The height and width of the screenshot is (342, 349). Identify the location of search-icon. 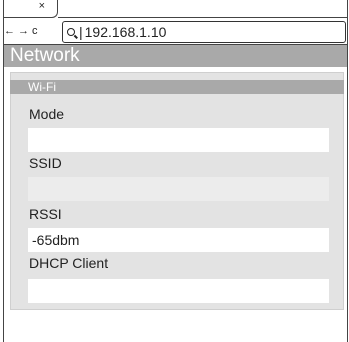
(71, 32).